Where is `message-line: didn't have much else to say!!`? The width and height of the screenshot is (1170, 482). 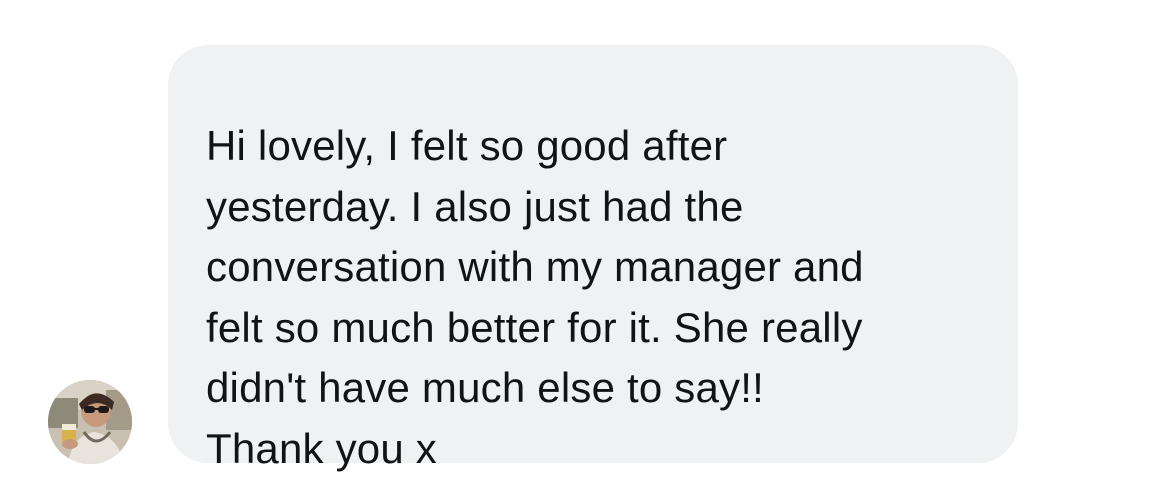
message-line: didn't have much else to say!! is located at coordinates (485, 387).